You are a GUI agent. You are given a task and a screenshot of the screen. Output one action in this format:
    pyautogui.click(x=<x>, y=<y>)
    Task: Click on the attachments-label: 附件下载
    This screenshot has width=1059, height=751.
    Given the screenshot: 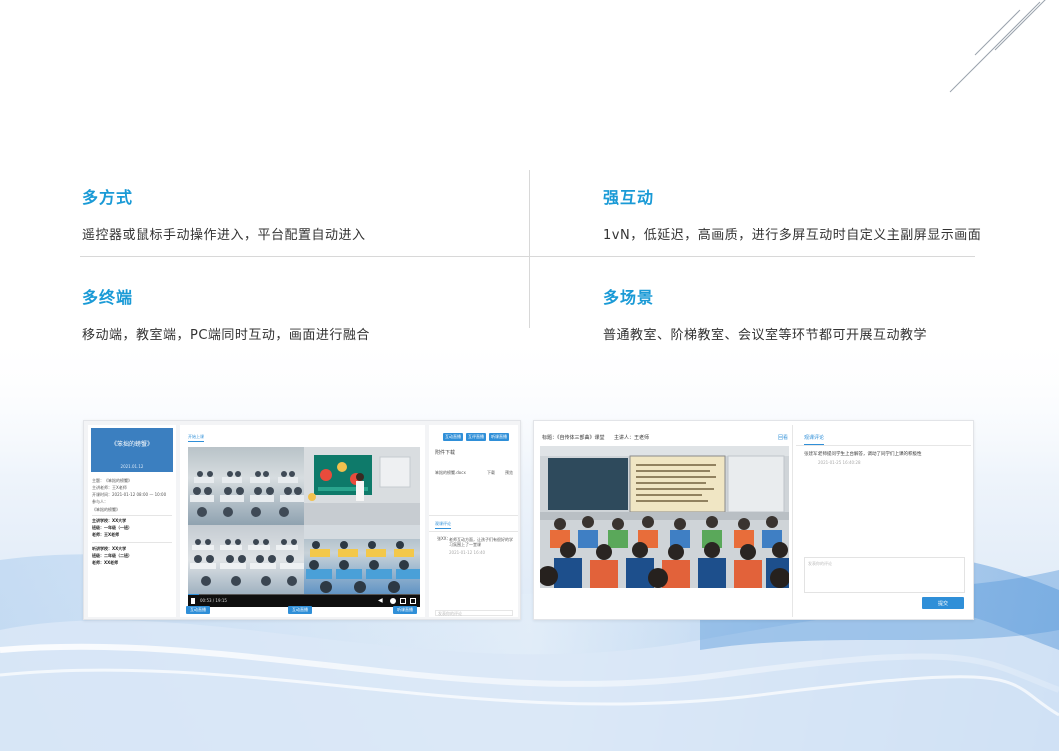 What is the action you would take?
    pyautogui.click(x=445, y=453)
    